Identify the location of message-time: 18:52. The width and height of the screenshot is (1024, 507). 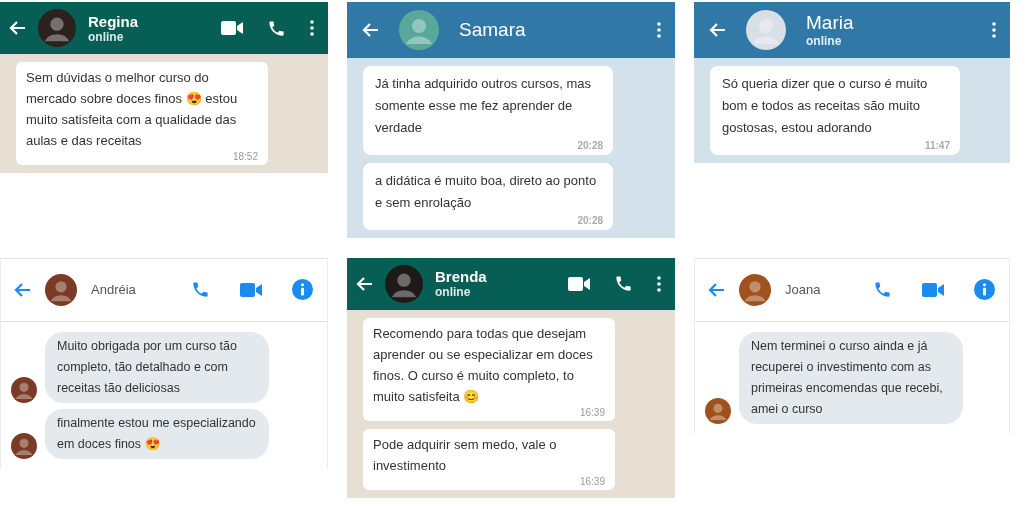
(245, 157).